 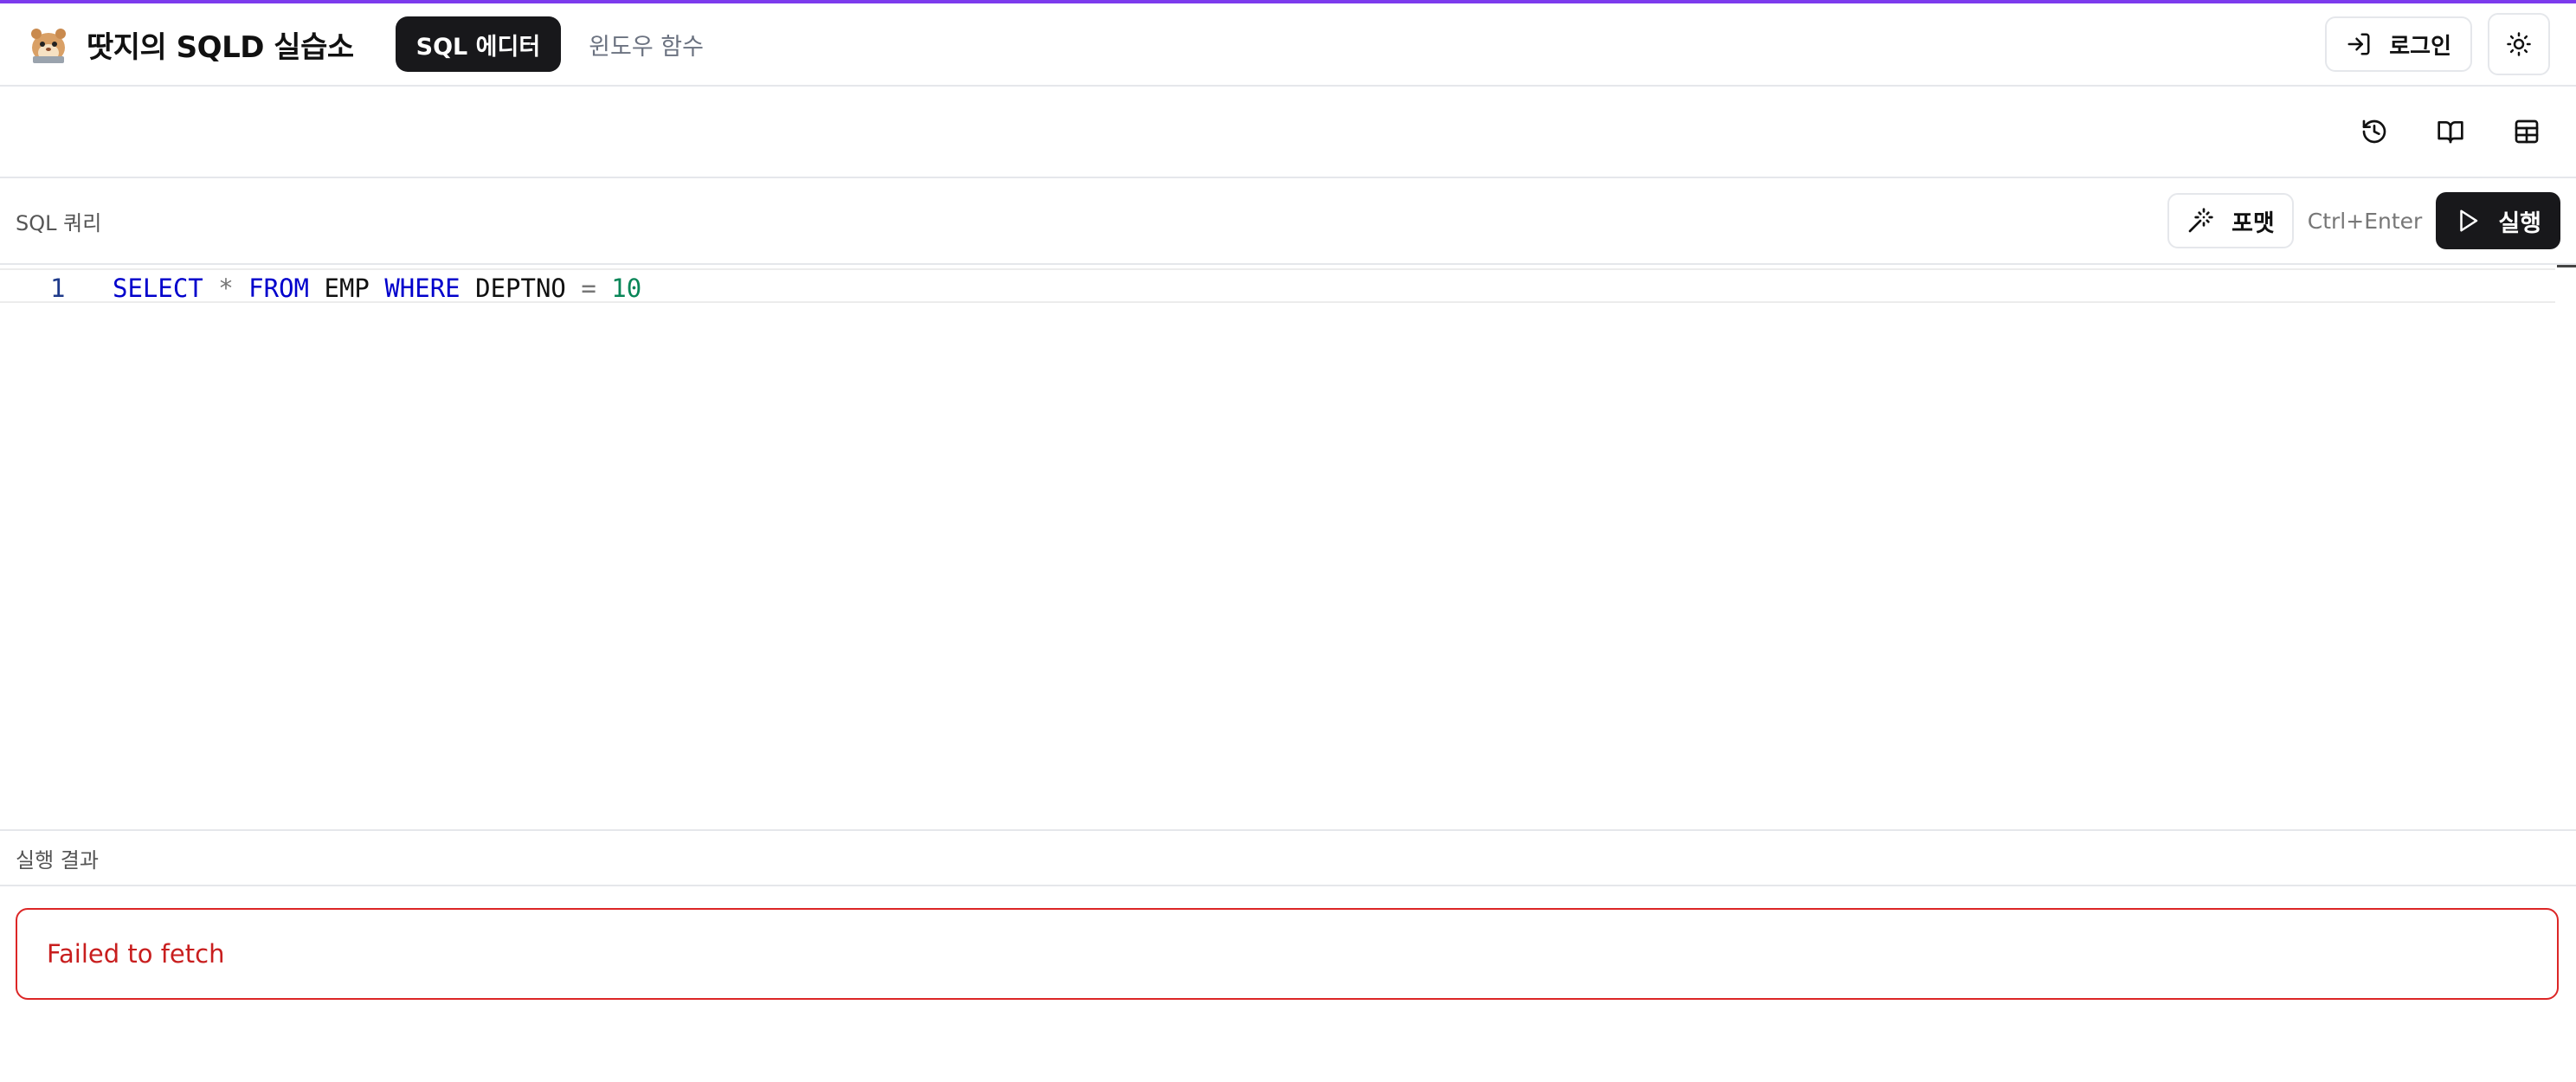 I want to click on error-message-box: Failed to fetch, so click(x=1287, y=954).